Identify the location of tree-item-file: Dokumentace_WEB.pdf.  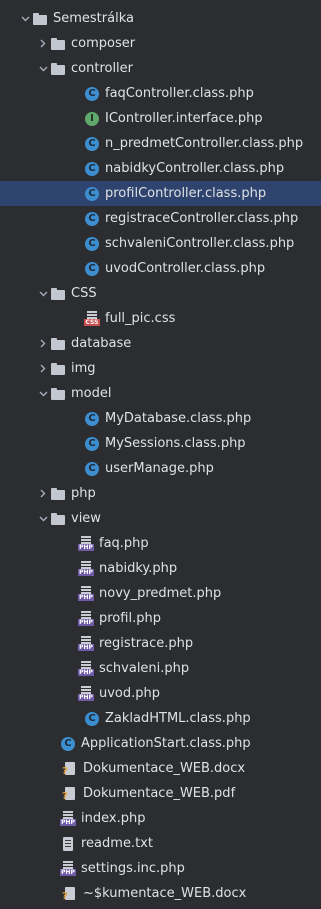
(160, 793).